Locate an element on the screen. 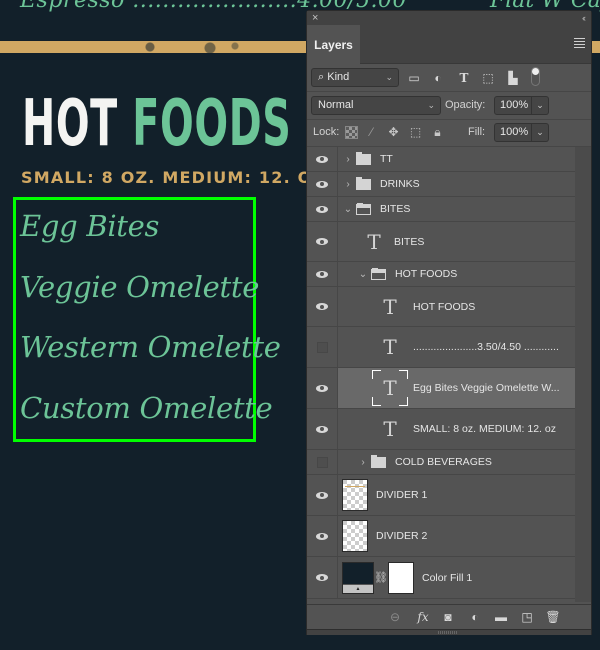 This screenshot has width=600, height=650. lock-row: Lock: ⁄ ✥ ⬚ 🔒︎ Fill: 100% ⌄ is located at coordinates (449, 133).